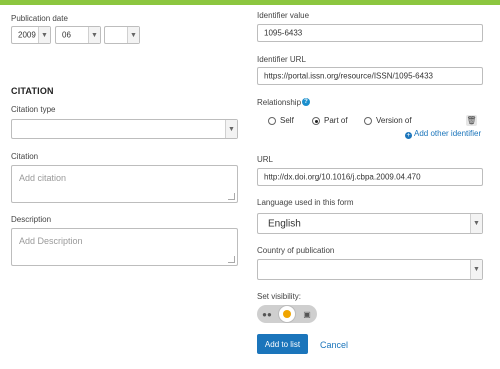  Describe the element at coordinates (283, 33) in the screenshot. I see `identifier-value-text: 1095-6433` at that location.